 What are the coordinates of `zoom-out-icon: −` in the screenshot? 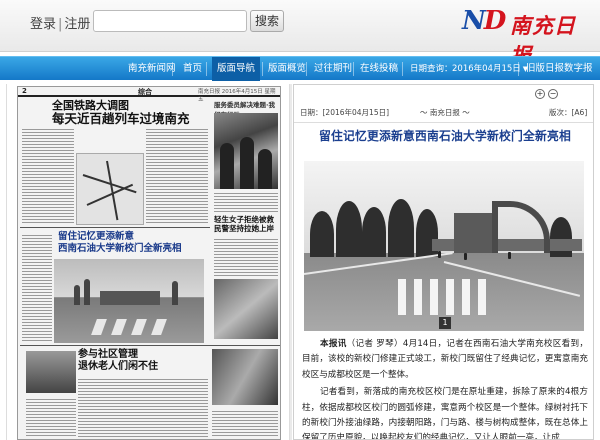 It's located at (553, 94).